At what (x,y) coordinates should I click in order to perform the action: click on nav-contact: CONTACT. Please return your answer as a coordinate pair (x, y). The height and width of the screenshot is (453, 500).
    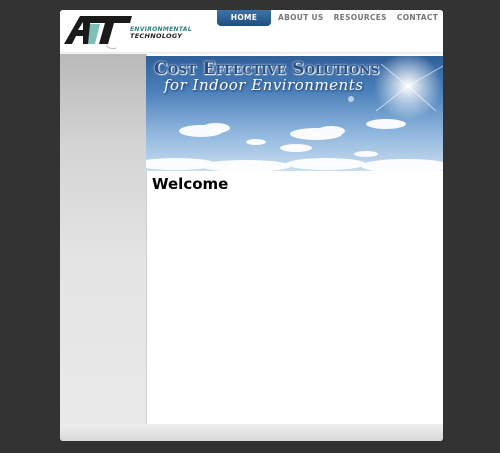
    Looking at the image, I should click on (417, 18).